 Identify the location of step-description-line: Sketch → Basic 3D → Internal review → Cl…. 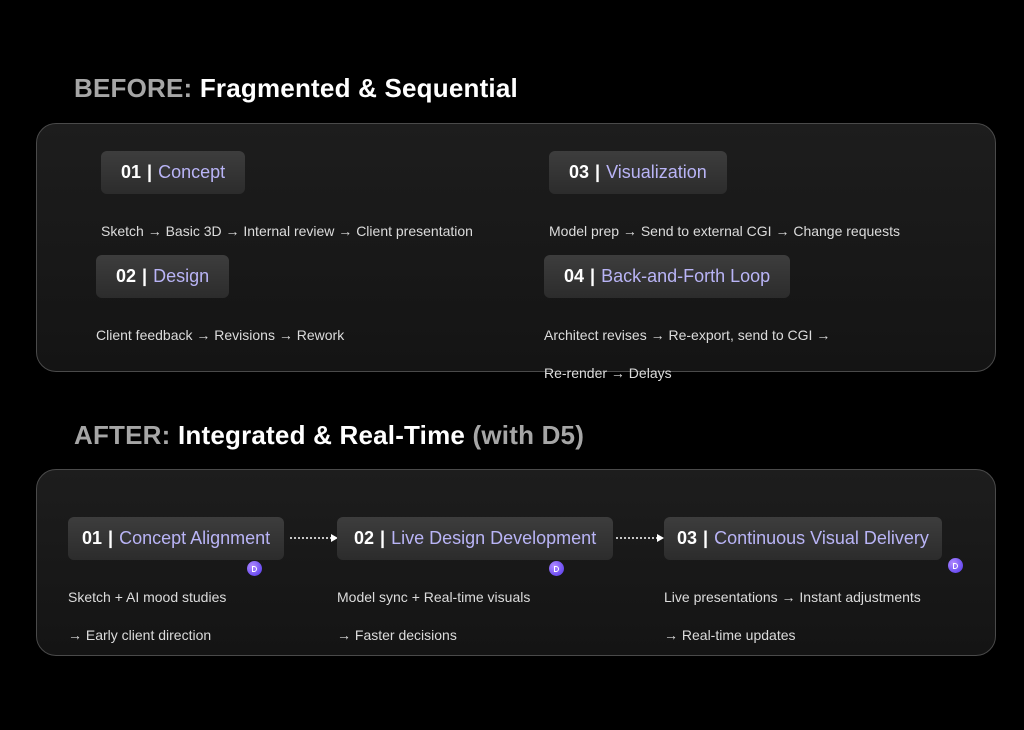
(287, 231).